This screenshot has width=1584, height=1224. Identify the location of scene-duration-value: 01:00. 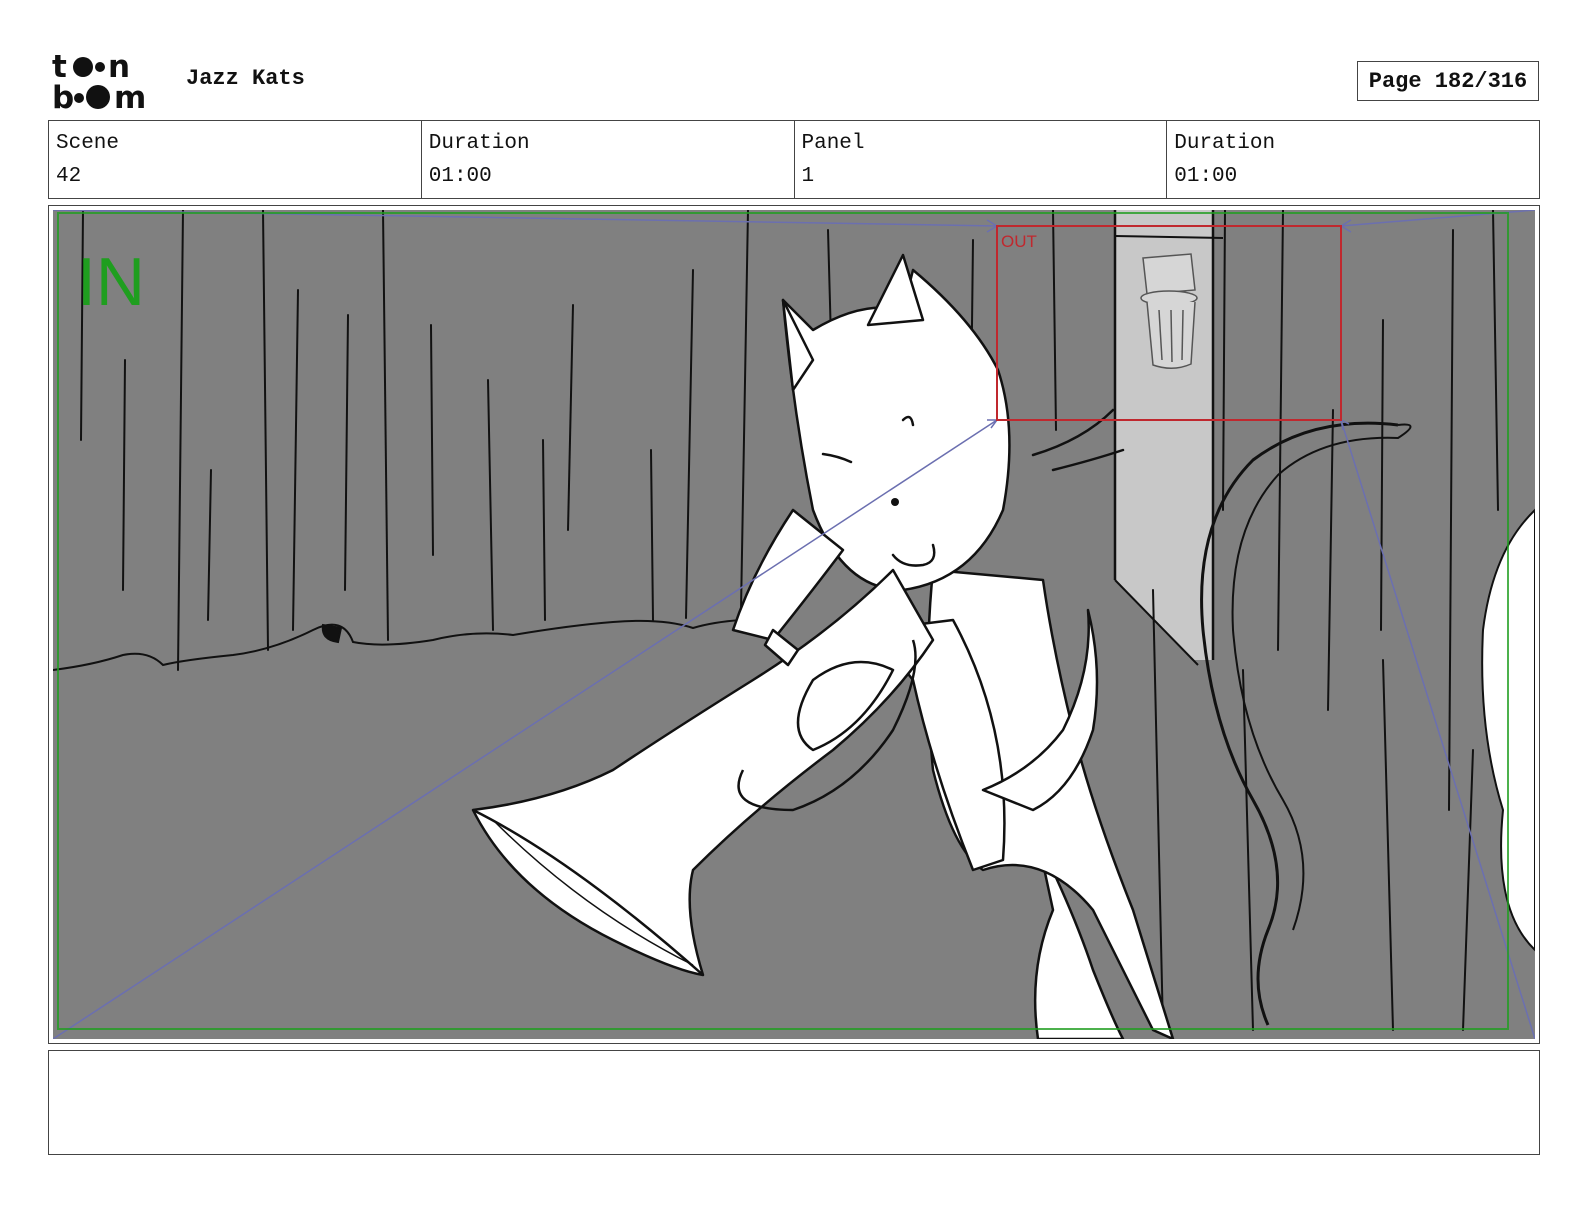
(460, 176).